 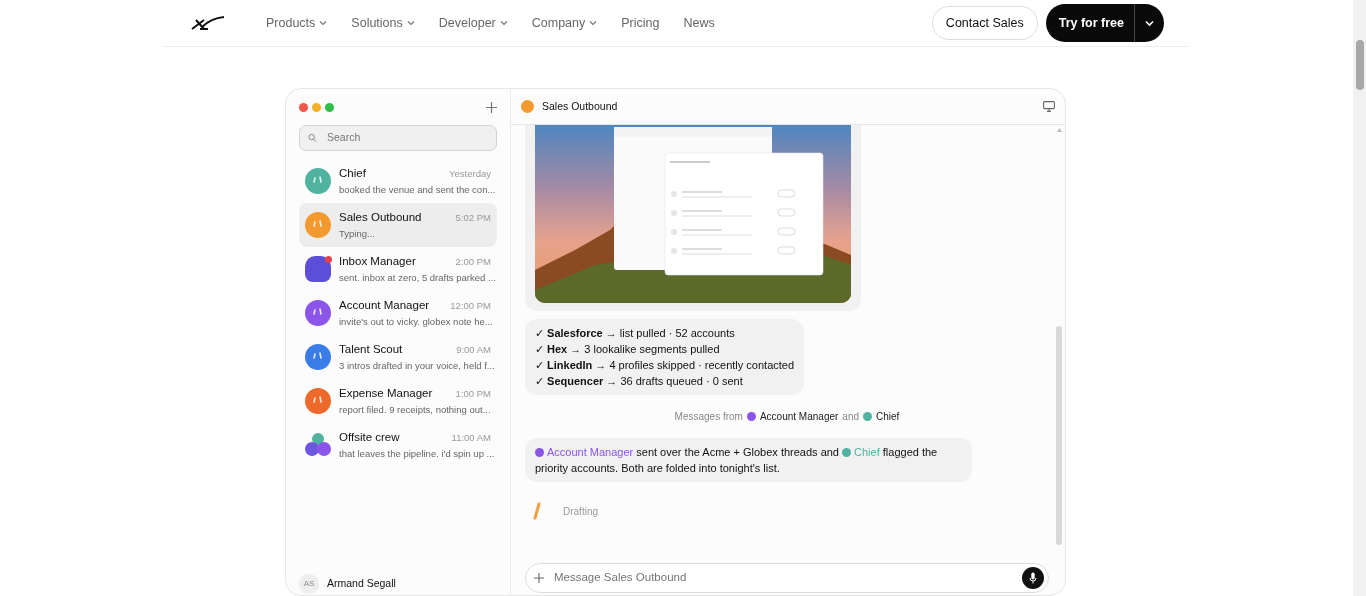 What do you see at coordinates (537, 511) in the screenshot?
I see `pencil-stroke-icon` at bounding box center [537, 511].